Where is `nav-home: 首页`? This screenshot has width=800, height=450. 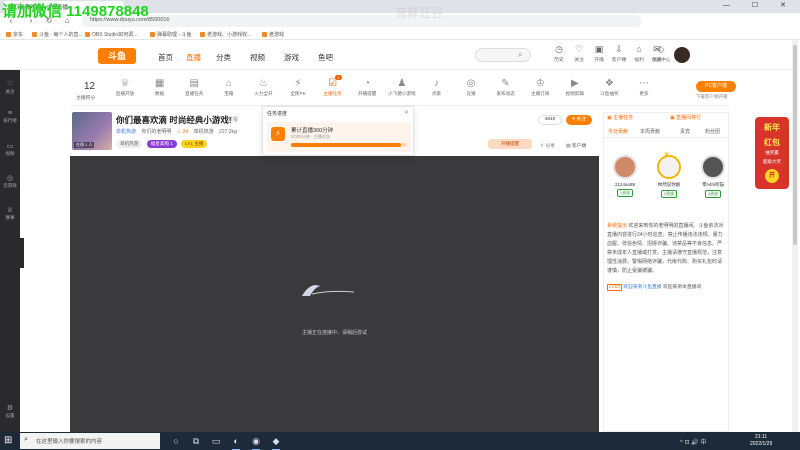
nav-home: 首页 is located at coordinates (165, 57).